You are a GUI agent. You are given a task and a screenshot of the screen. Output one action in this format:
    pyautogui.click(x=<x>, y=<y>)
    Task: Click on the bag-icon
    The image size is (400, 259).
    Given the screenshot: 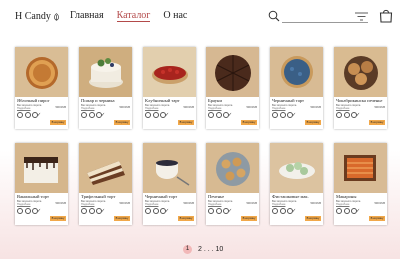 What is the action you would take?
    pyautogui.click(x=386, y=15)
    